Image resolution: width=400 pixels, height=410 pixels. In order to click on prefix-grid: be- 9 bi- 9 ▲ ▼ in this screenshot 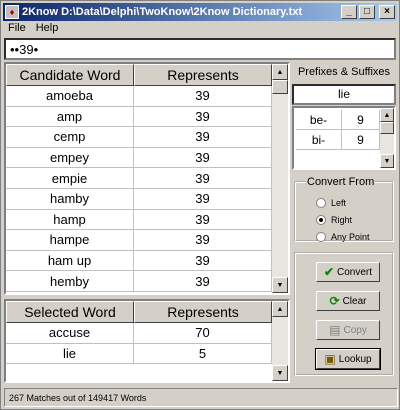, I will do `click(344, 138)`.